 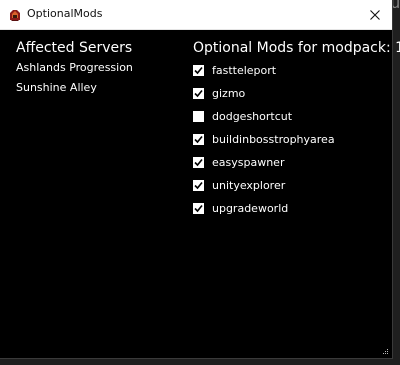 I want to click on title-bar: OptionalMods, so click(x=196, y=15).